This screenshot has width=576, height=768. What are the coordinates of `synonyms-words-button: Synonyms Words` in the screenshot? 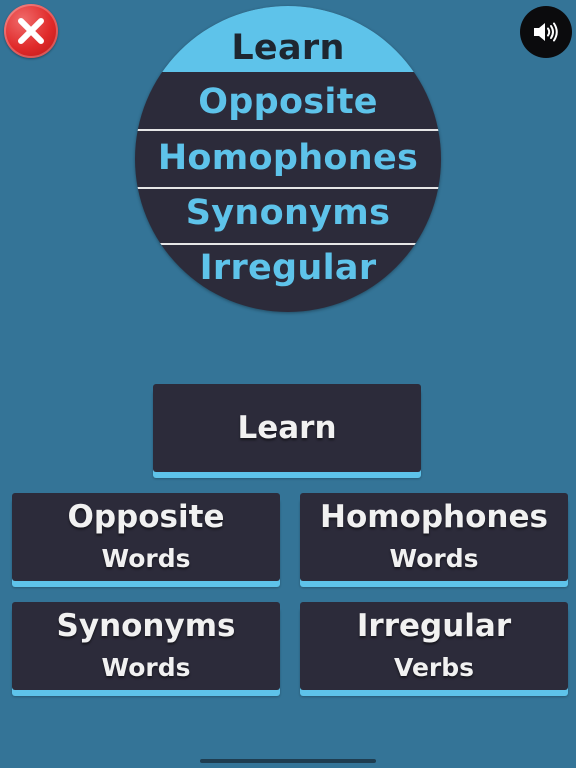 It's located at (146, 646).